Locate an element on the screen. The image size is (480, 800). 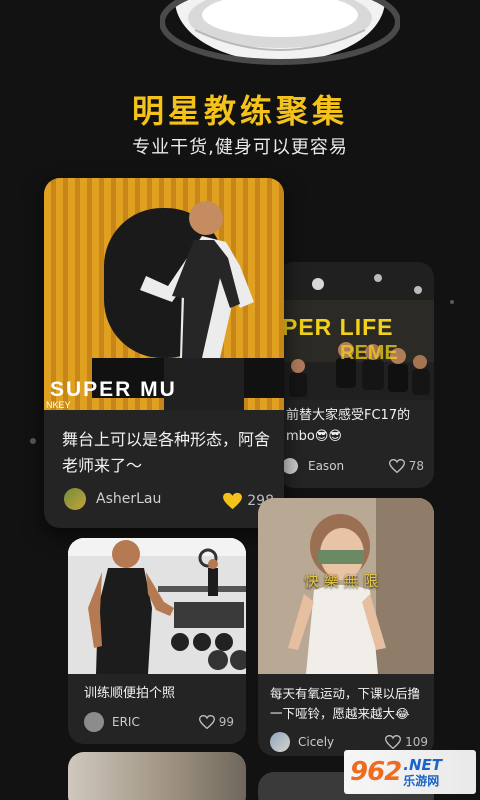
page-subtitle: 专业干货,健身可以更容易 is located at coordinates (240, 147).